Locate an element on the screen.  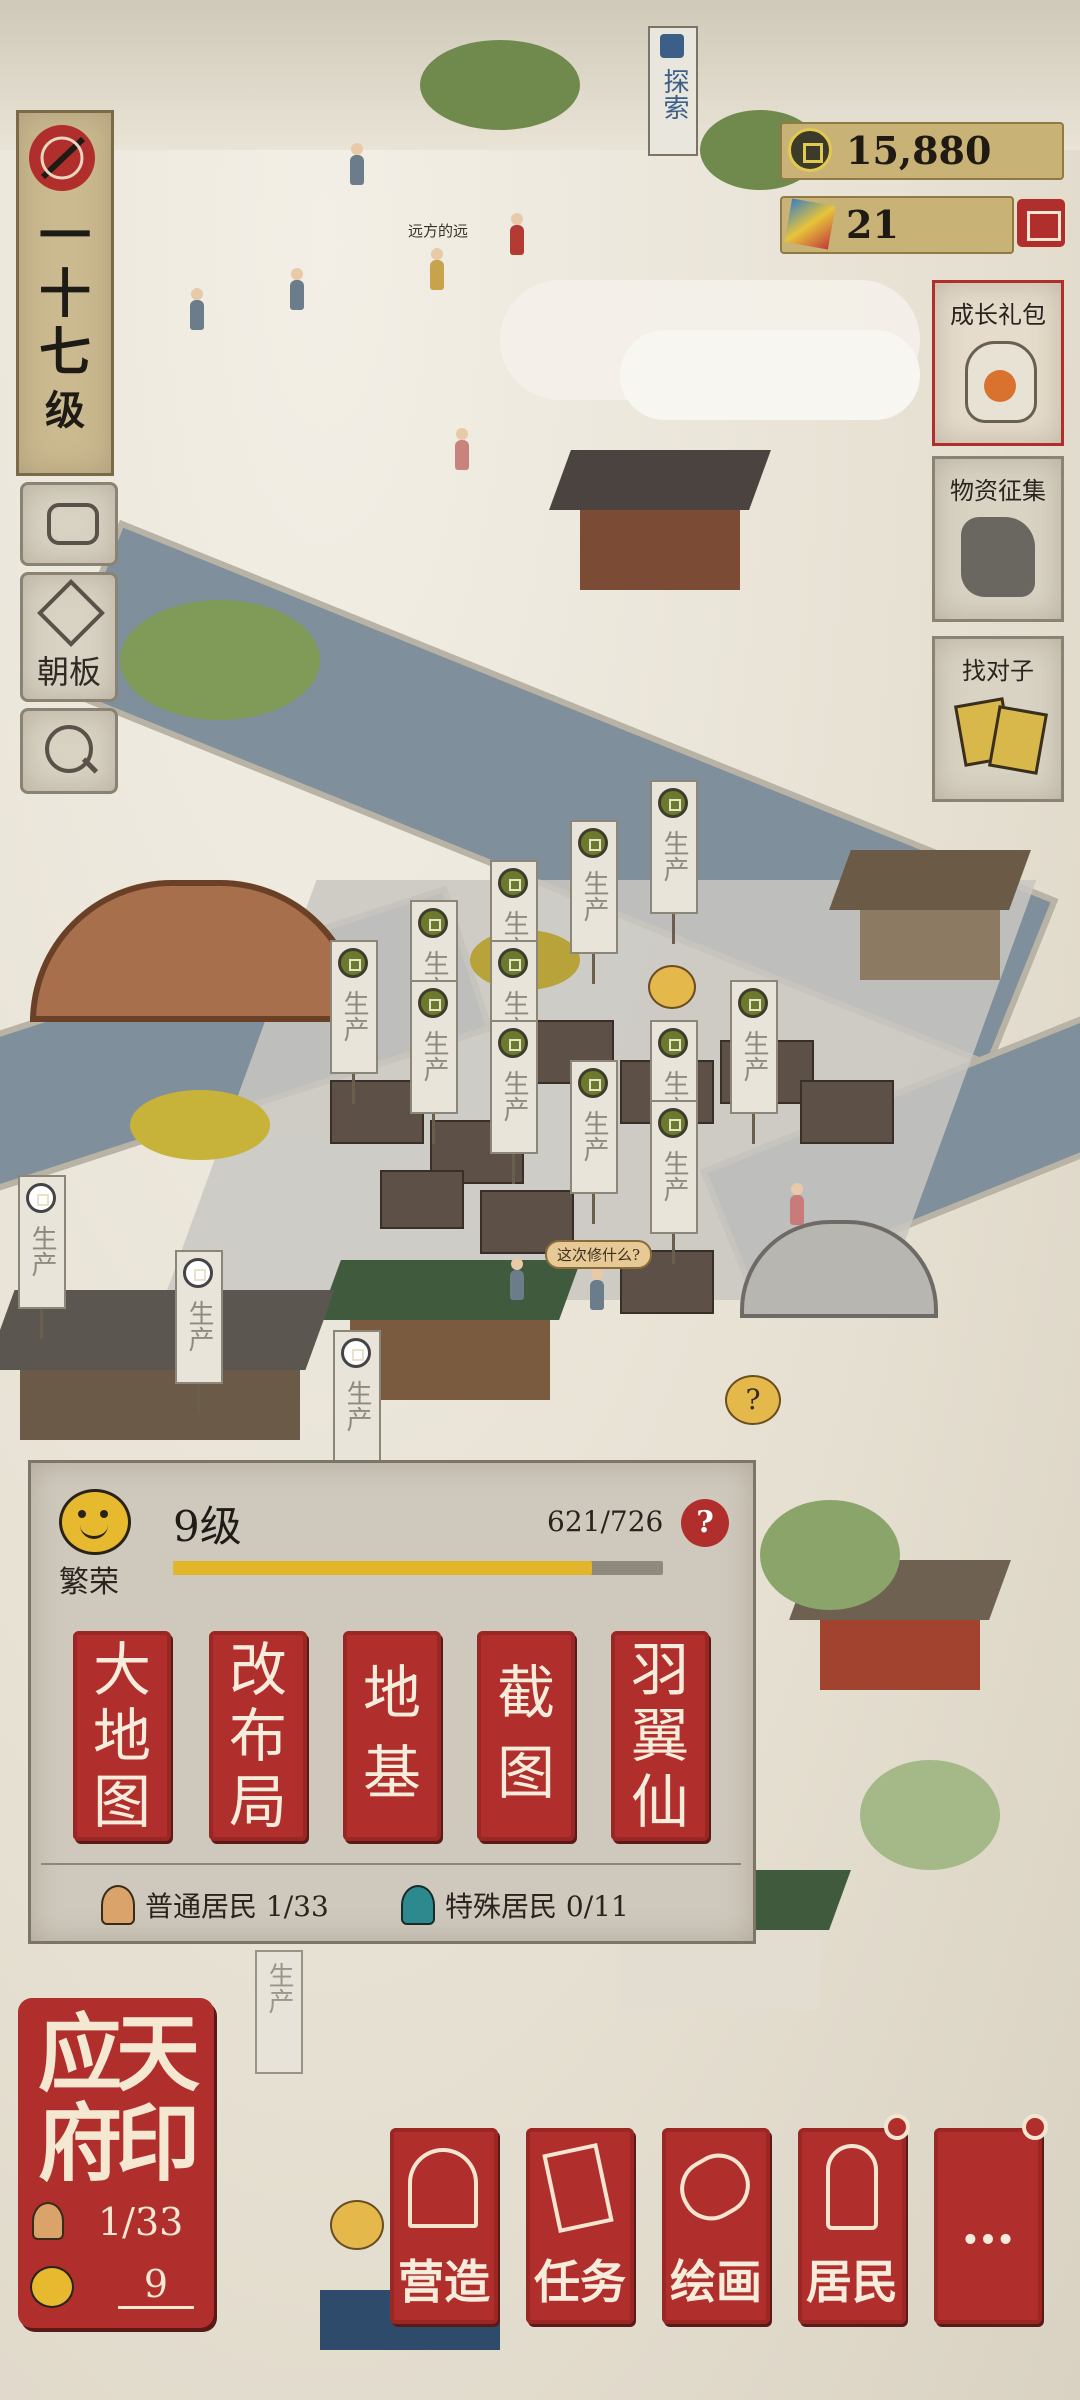
scroll-icon is located at coordinates (715, 2187).